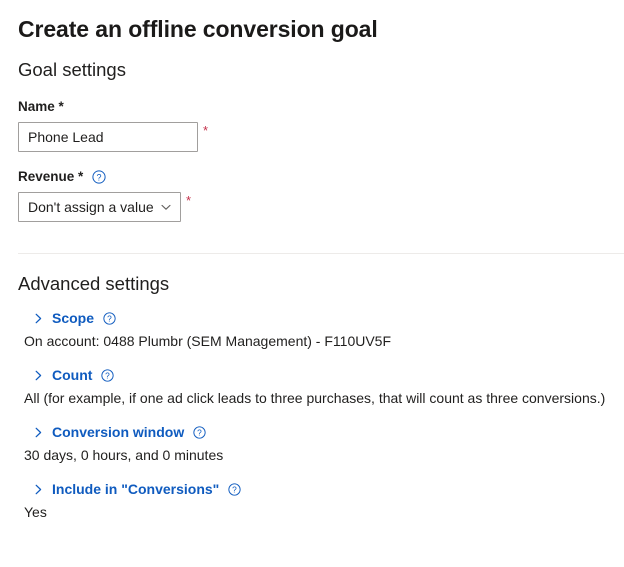 This screenshot has height=567, width=624. I want to click on name-required-asterisk: *, so click(206, 130).